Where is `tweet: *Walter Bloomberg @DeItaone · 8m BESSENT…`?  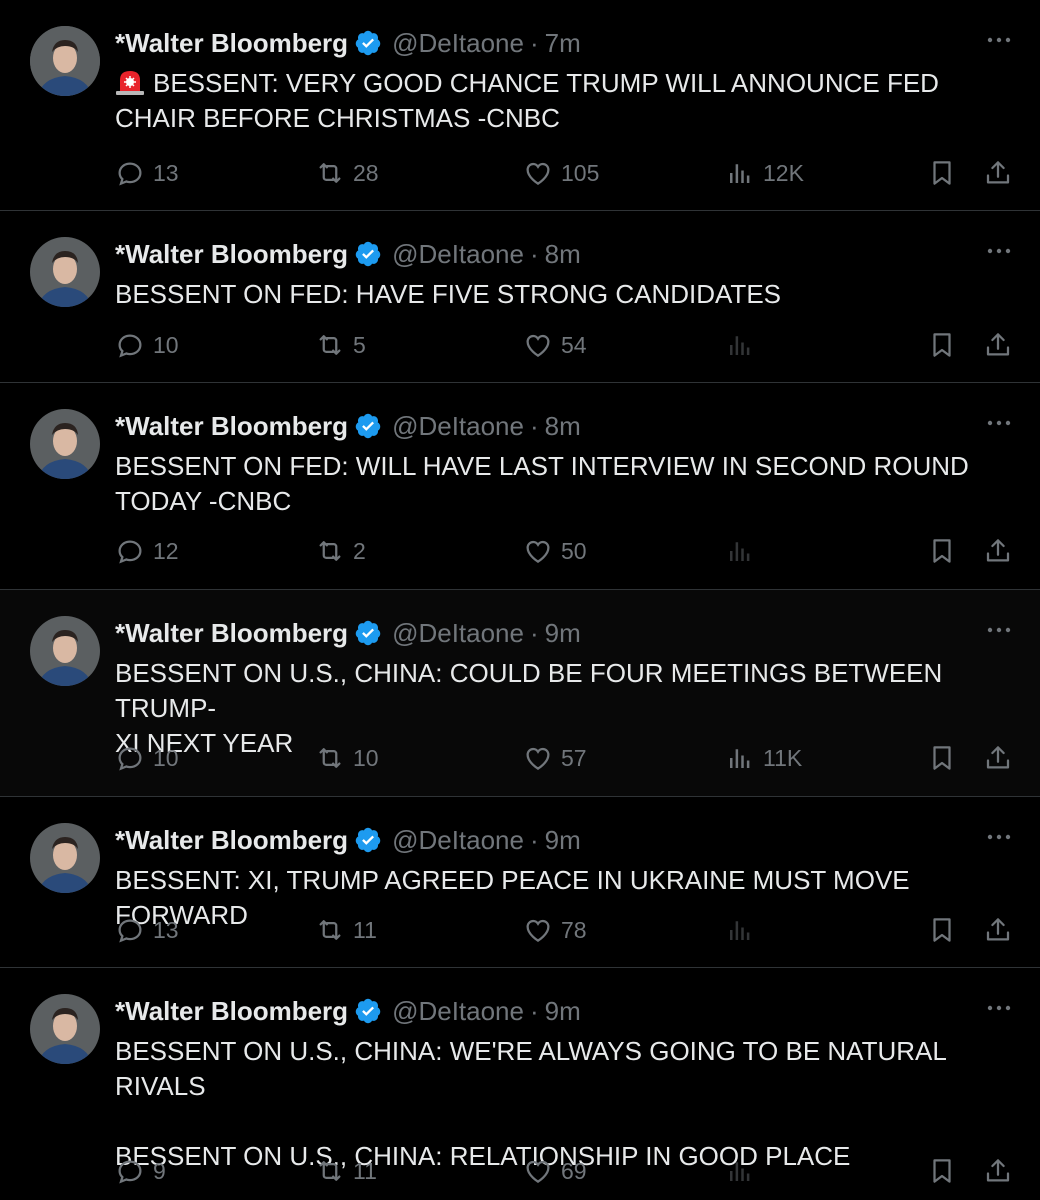 tweet: *Walter Bloomberg @DeItaone · 8m BESSENT… is located at coordinates (520, 297).